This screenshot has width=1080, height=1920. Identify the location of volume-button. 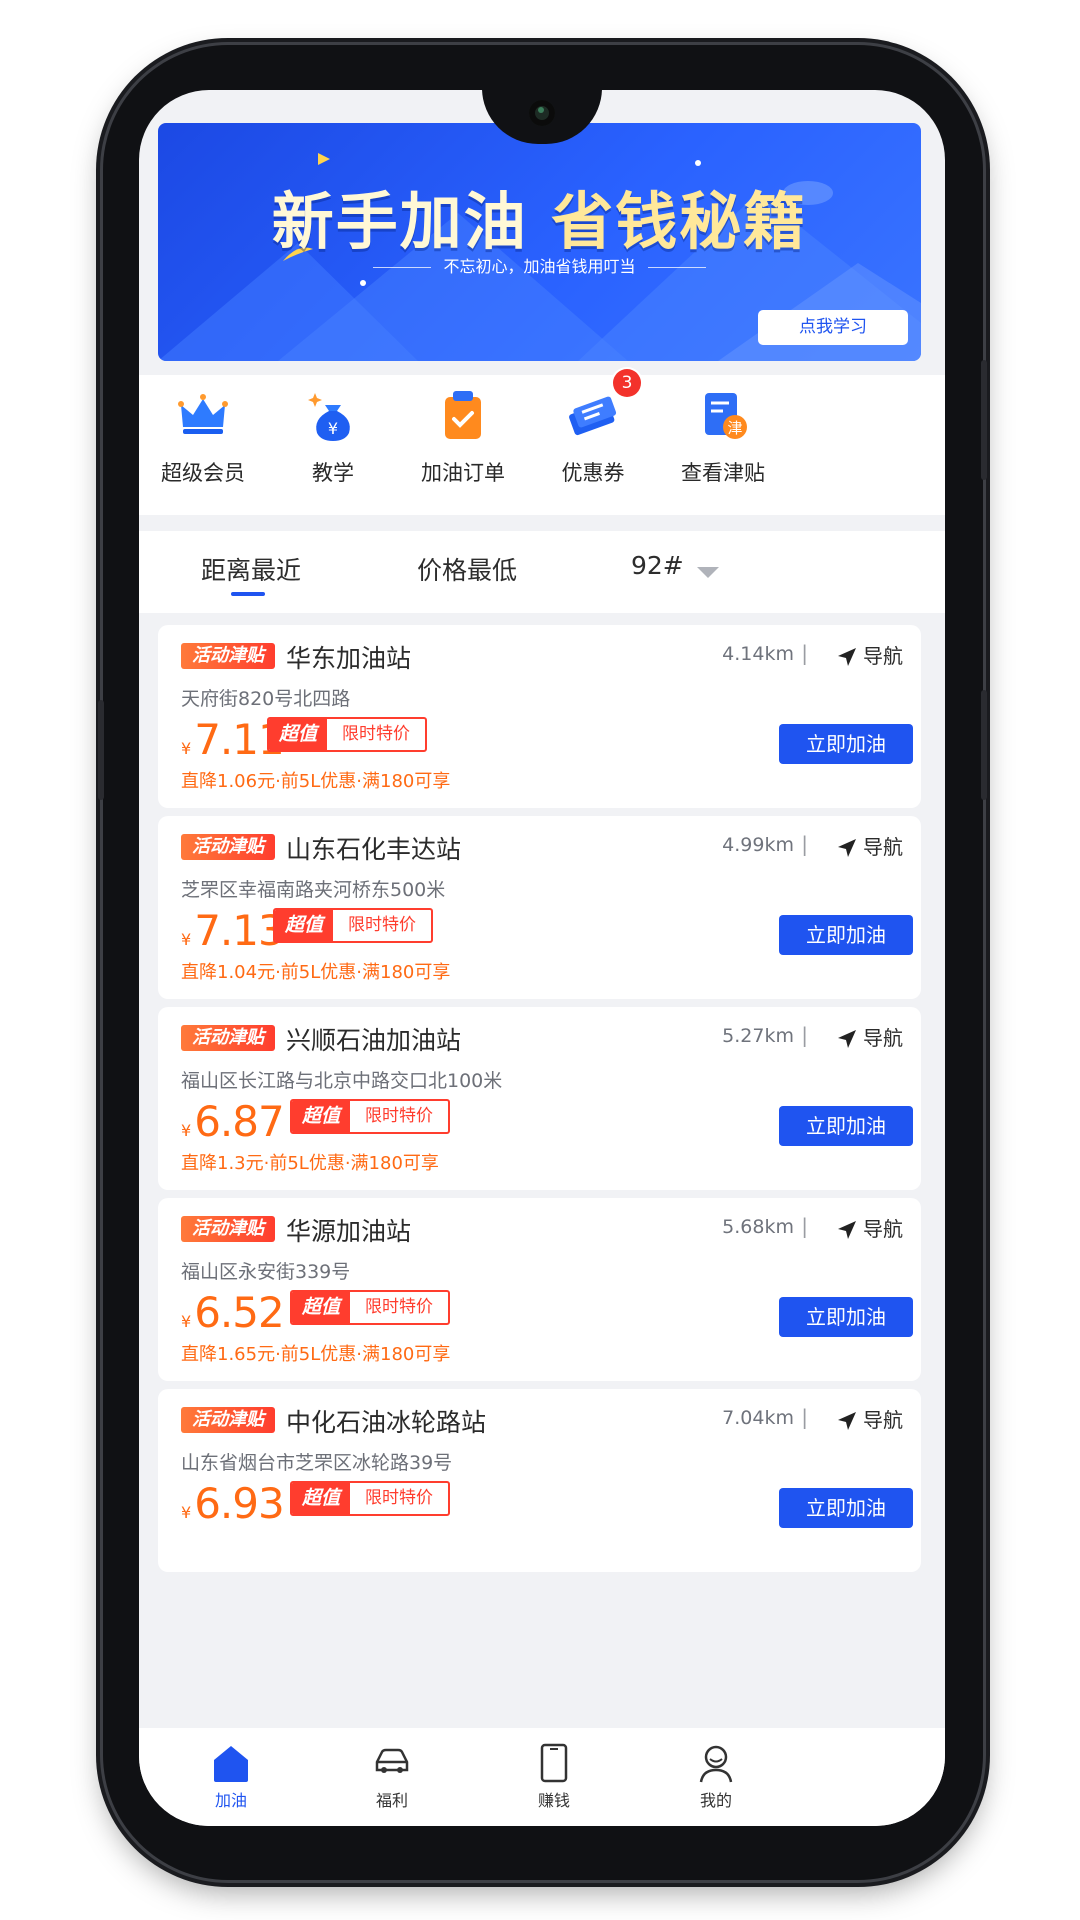
(984, 745).